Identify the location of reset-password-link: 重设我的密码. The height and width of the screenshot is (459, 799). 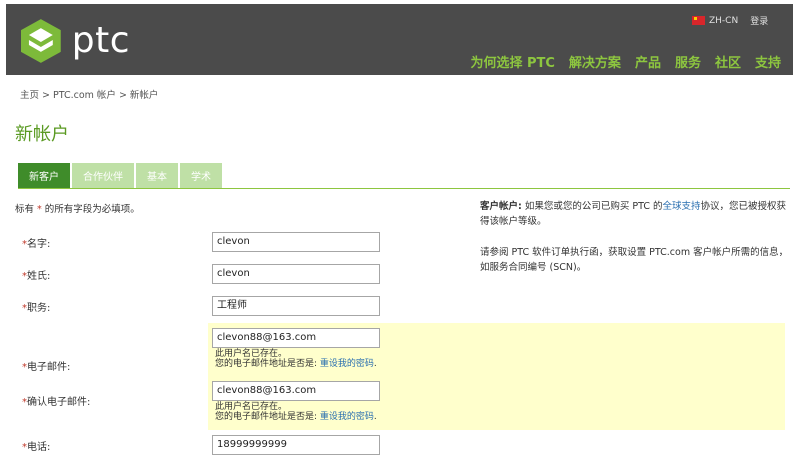
(347, 364).